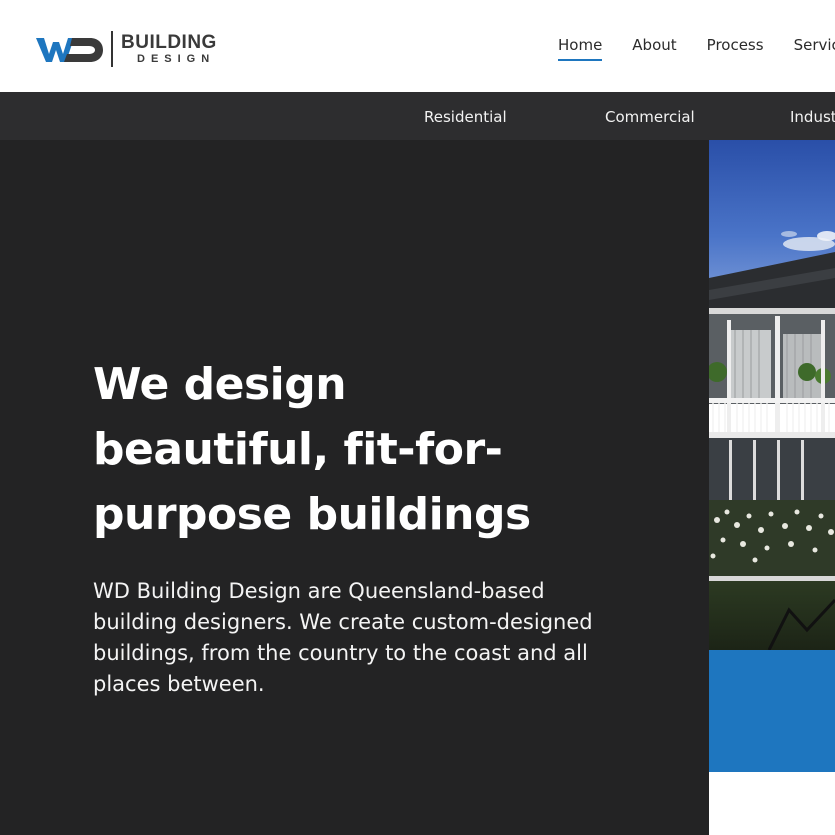 The width and height of the screenshot is (835, 835). Describe the element at coordinates (735, 48) in the screenshot. I see `nav-process: Process` at that location.